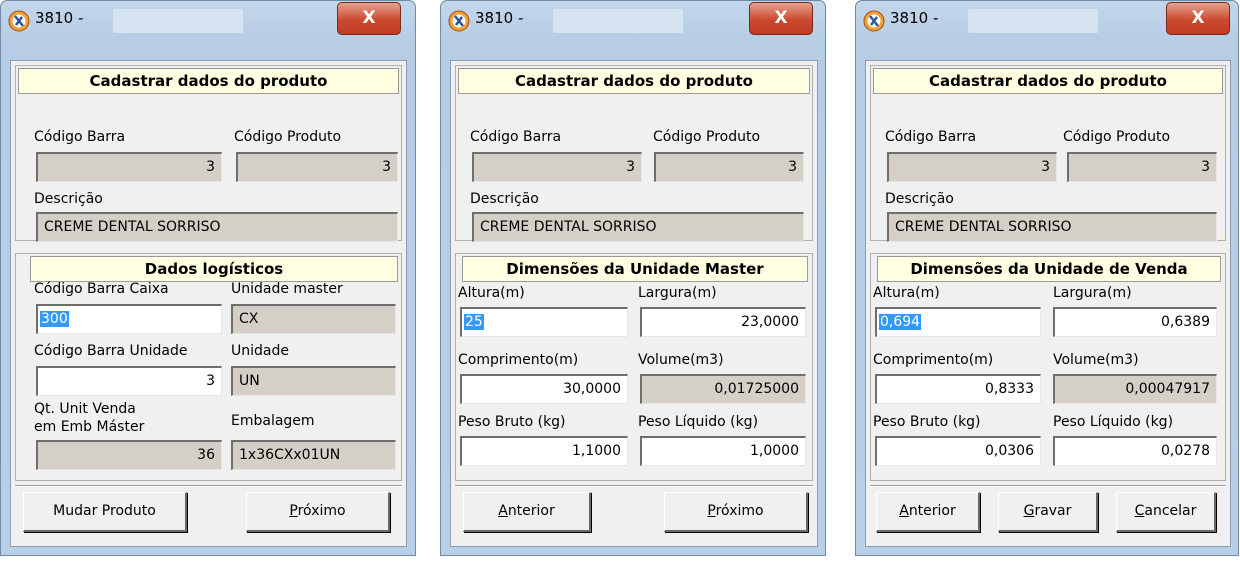 The width and height of the screenshot is (1240, 562). What do you see at coordinates (85, 409) in the screenshot?
I see `qt-unit-label-1: Qt. Unit Venda` at bounding box center [85, 409].